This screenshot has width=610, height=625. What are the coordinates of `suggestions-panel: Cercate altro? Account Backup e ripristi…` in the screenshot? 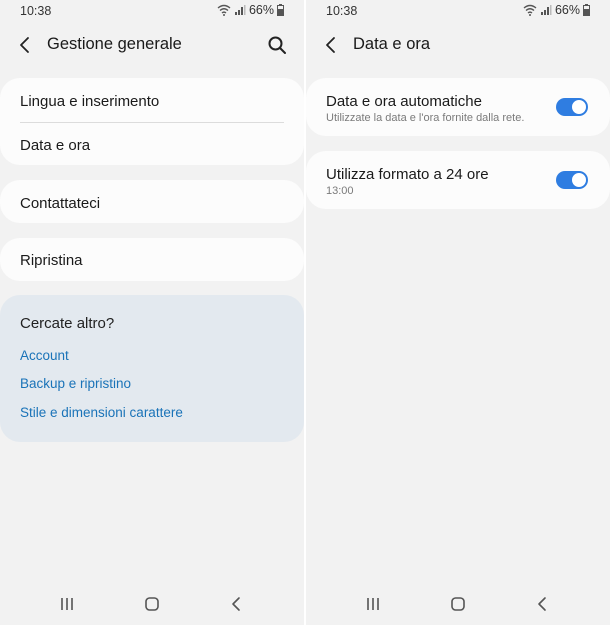 It's located at (152, 368).